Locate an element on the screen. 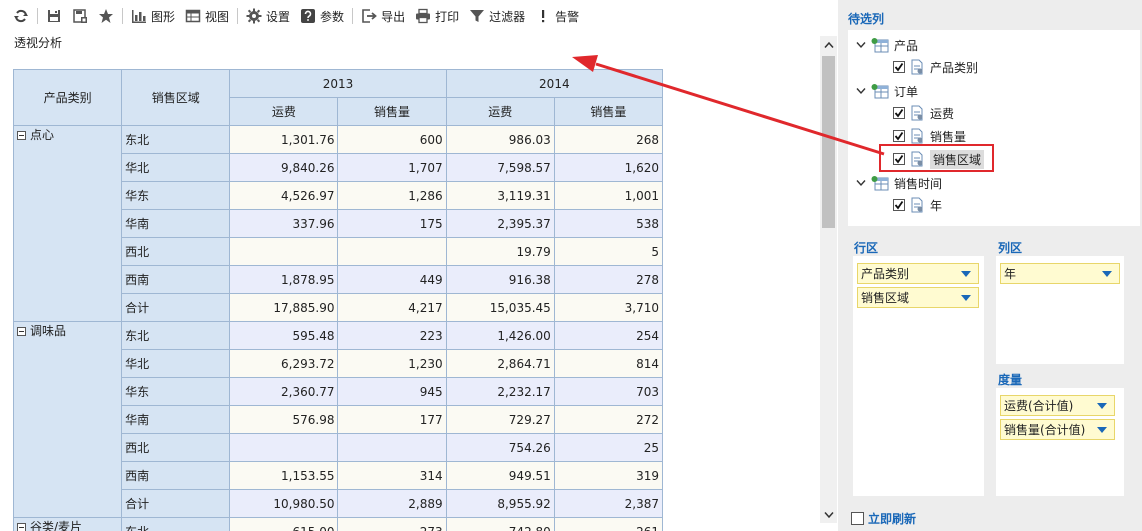 This screenshot has width=1142, height=531. header-product-category: 产品类别 is located at coordinates (68, 97).